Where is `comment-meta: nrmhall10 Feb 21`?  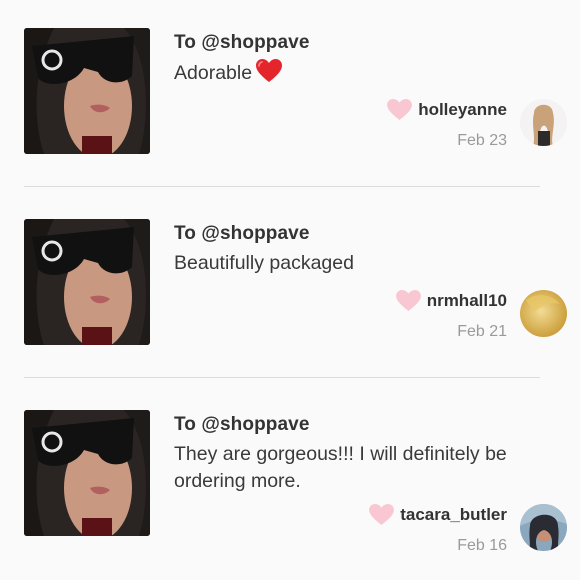 comment-meta: nrmhall10 Feb 21 is located at coordinates (451, 315).